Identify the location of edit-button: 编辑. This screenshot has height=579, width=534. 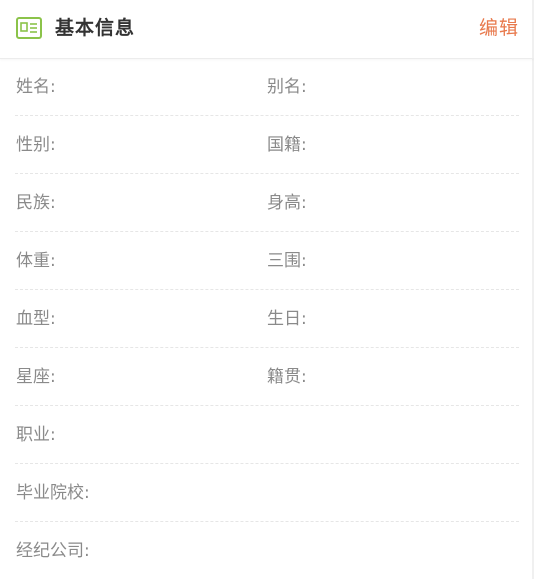
(499, 28).